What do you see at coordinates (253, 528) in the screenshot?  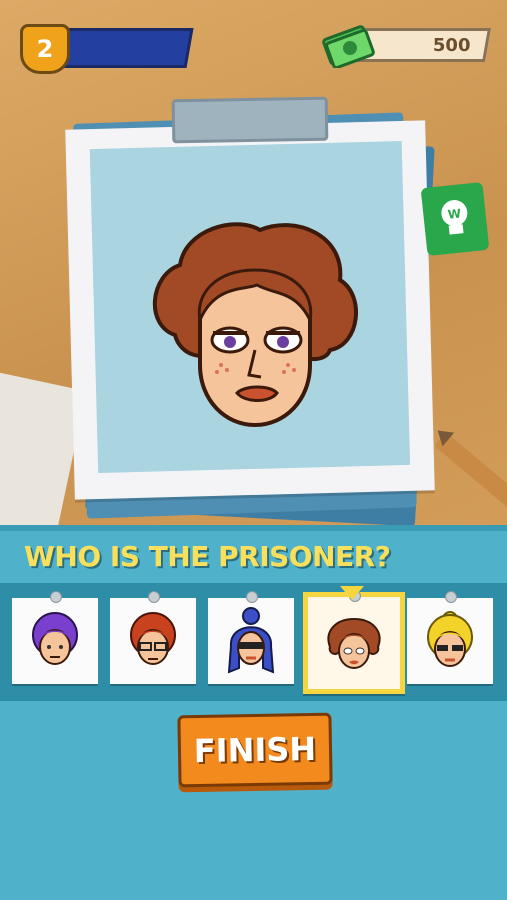 I see `answer-panel-edge` at bounding box center [253, 528].